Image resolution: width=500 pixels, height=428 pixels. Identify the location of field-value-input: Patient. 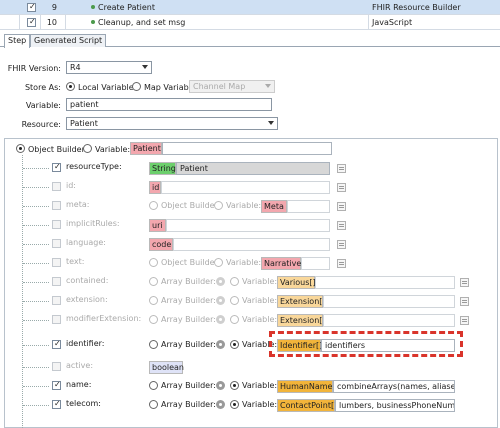
(253, 168).